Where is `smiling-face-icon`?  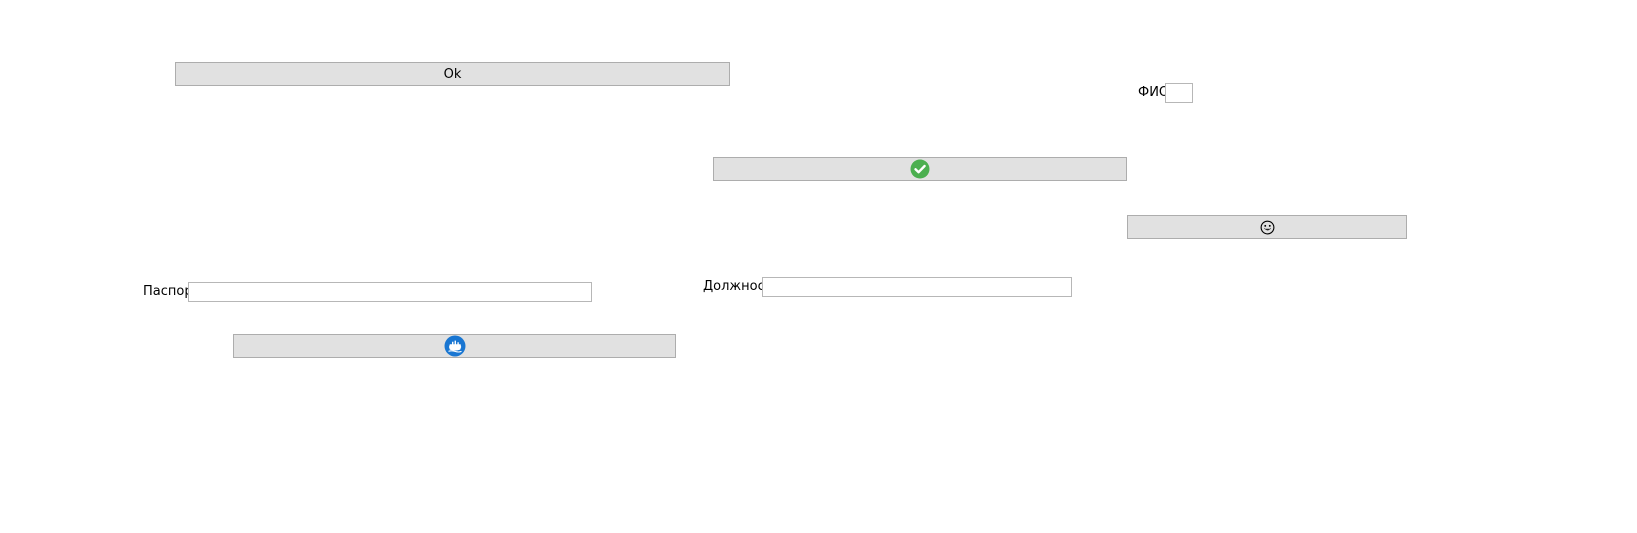
smiling-face-icon is located at coordinates (1267, 227).